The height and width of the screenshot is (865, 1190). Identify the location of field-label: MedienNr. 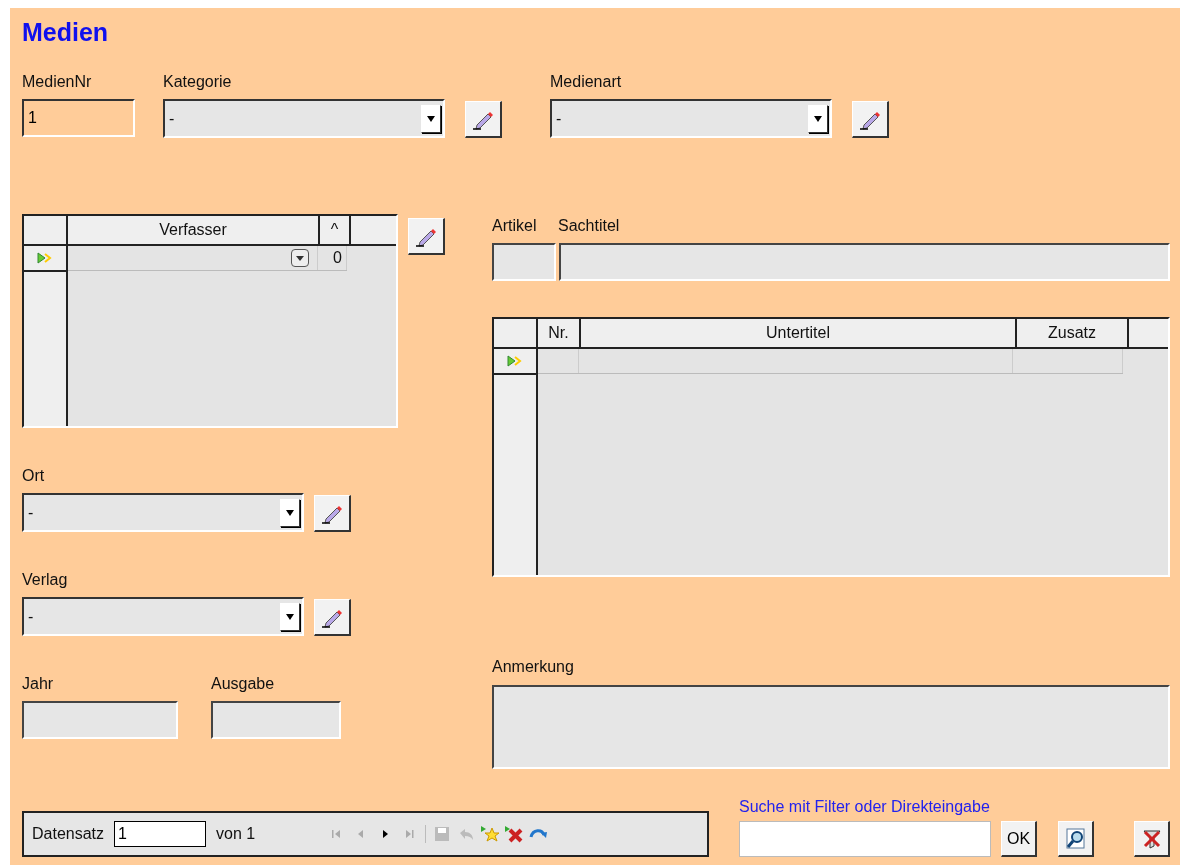
(57, 82).